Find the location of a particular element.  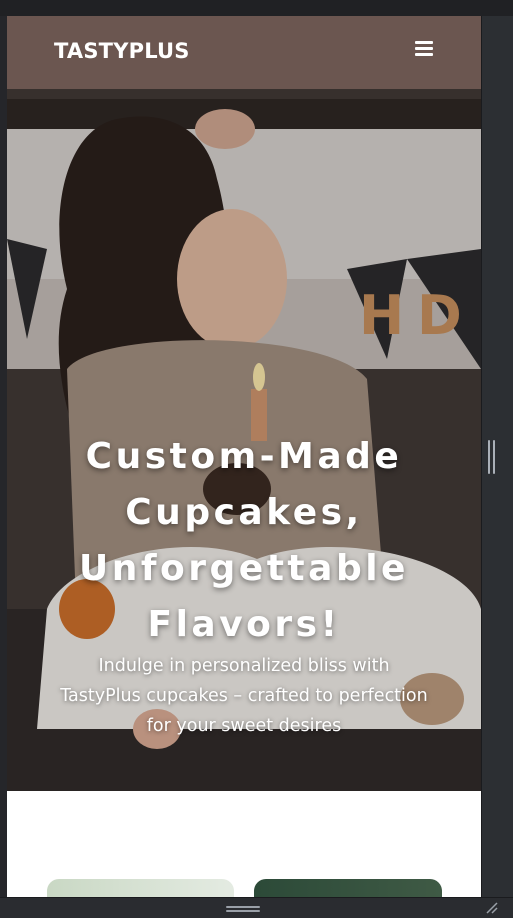

panel-resize-handle is located at coordinates (492, 457).